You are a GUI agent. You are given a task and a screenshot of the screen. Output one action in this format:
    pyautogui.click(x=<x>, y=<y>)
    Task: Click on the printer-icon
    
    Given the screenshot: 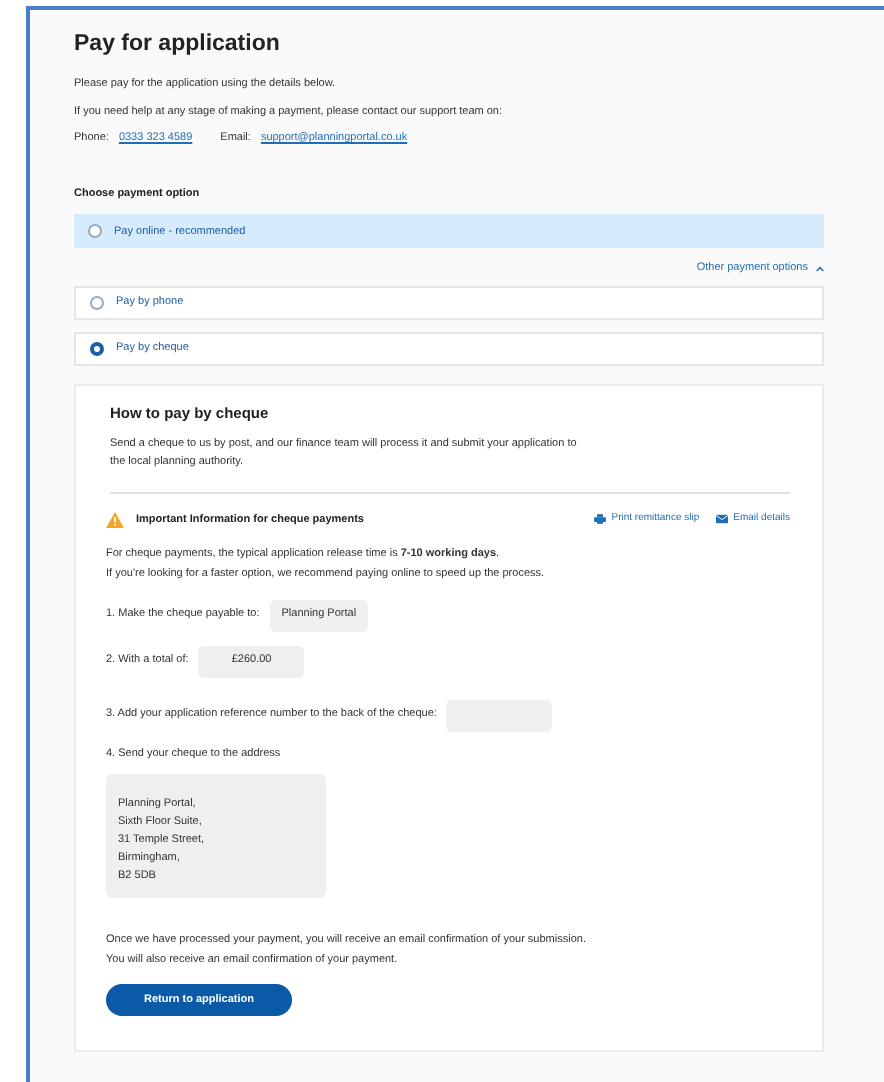 What is the action you would take?
    pyautogui.click(x=599, y=519)
    